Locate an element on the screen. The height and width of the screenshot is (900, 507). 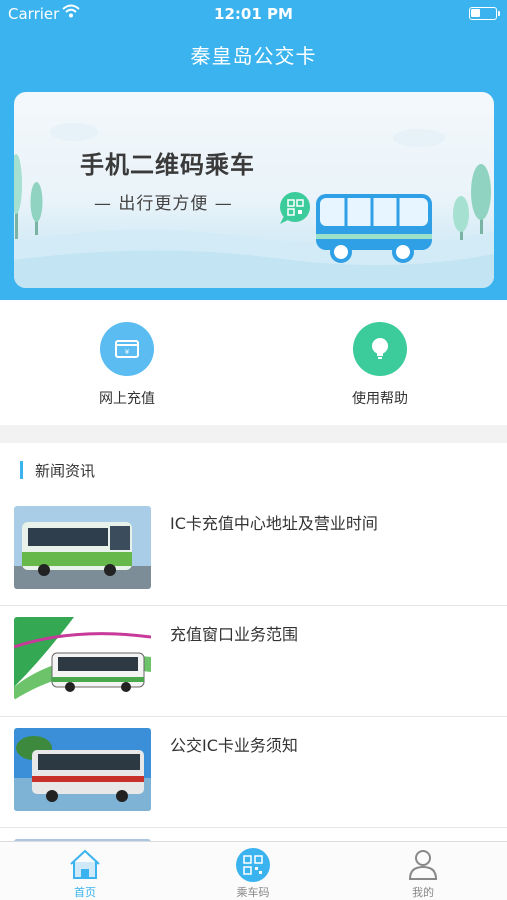
banner-tagline: — 出行更方便 — is located at coordinates (163, 204).